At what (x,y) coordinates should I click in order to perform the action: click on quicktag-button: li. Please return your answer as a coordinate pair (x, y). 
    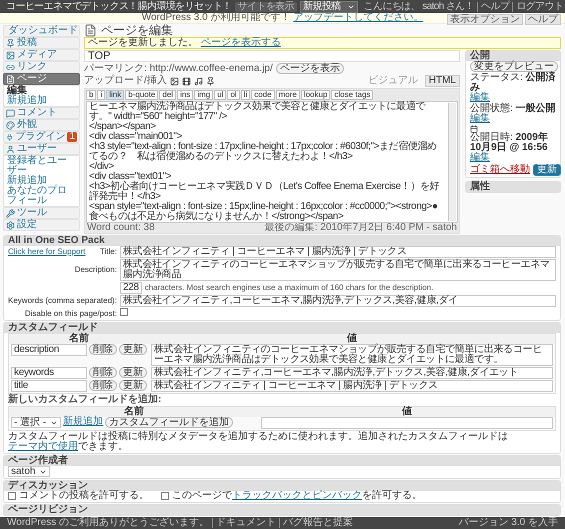
    Looking at the image, I should click on (245, 95).